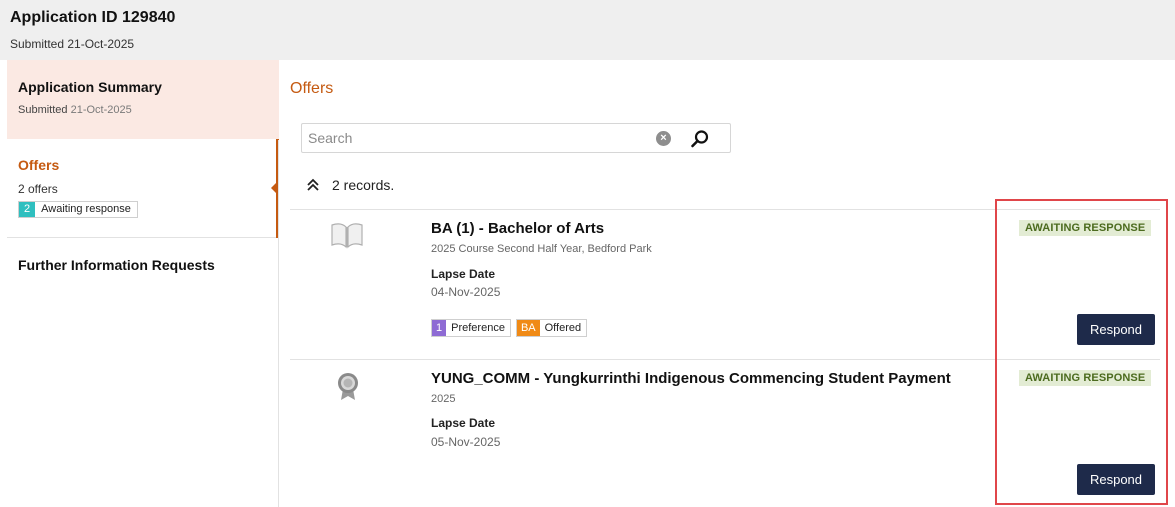 This screenshot has width=1175, height=507. What do you see at coordinates (116, 265) in the screenshot?
I see `sidebar-item-further-information-requests: Further Information Requests` at bounding box center [116, 265].